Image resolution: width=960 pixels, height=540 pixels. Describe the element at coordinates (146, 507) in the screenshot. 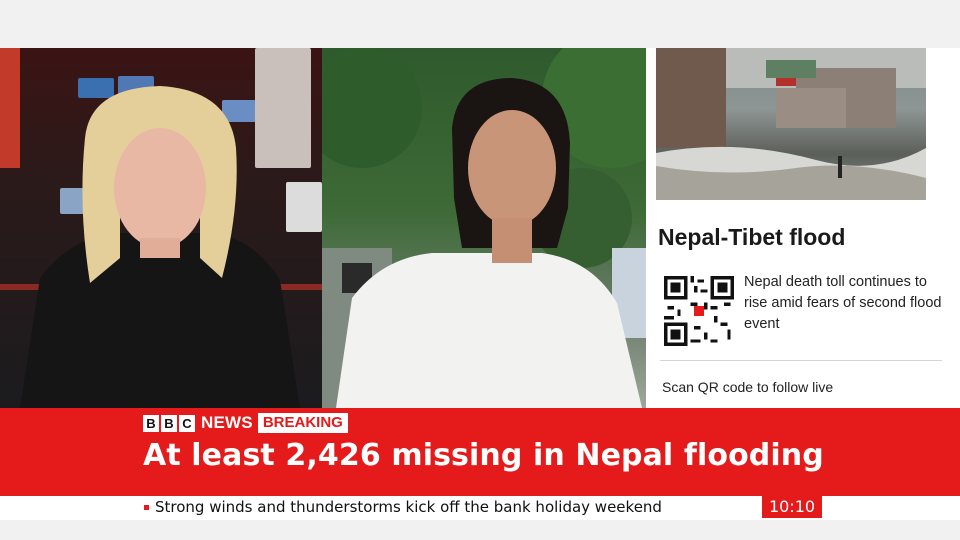

I see `ticker-bullet-icon` at that location.